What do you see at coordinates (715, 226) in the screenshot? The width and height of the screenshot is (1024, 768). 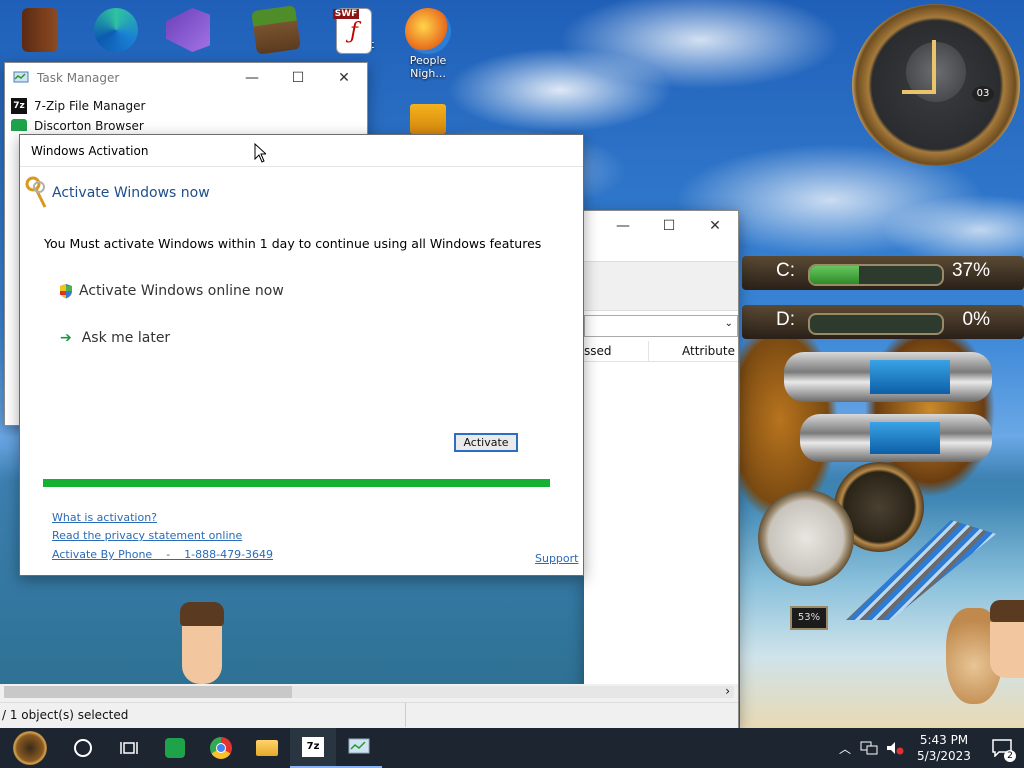 I see `sevenzip-close-button: ✕` at bounding box center [715, 226].